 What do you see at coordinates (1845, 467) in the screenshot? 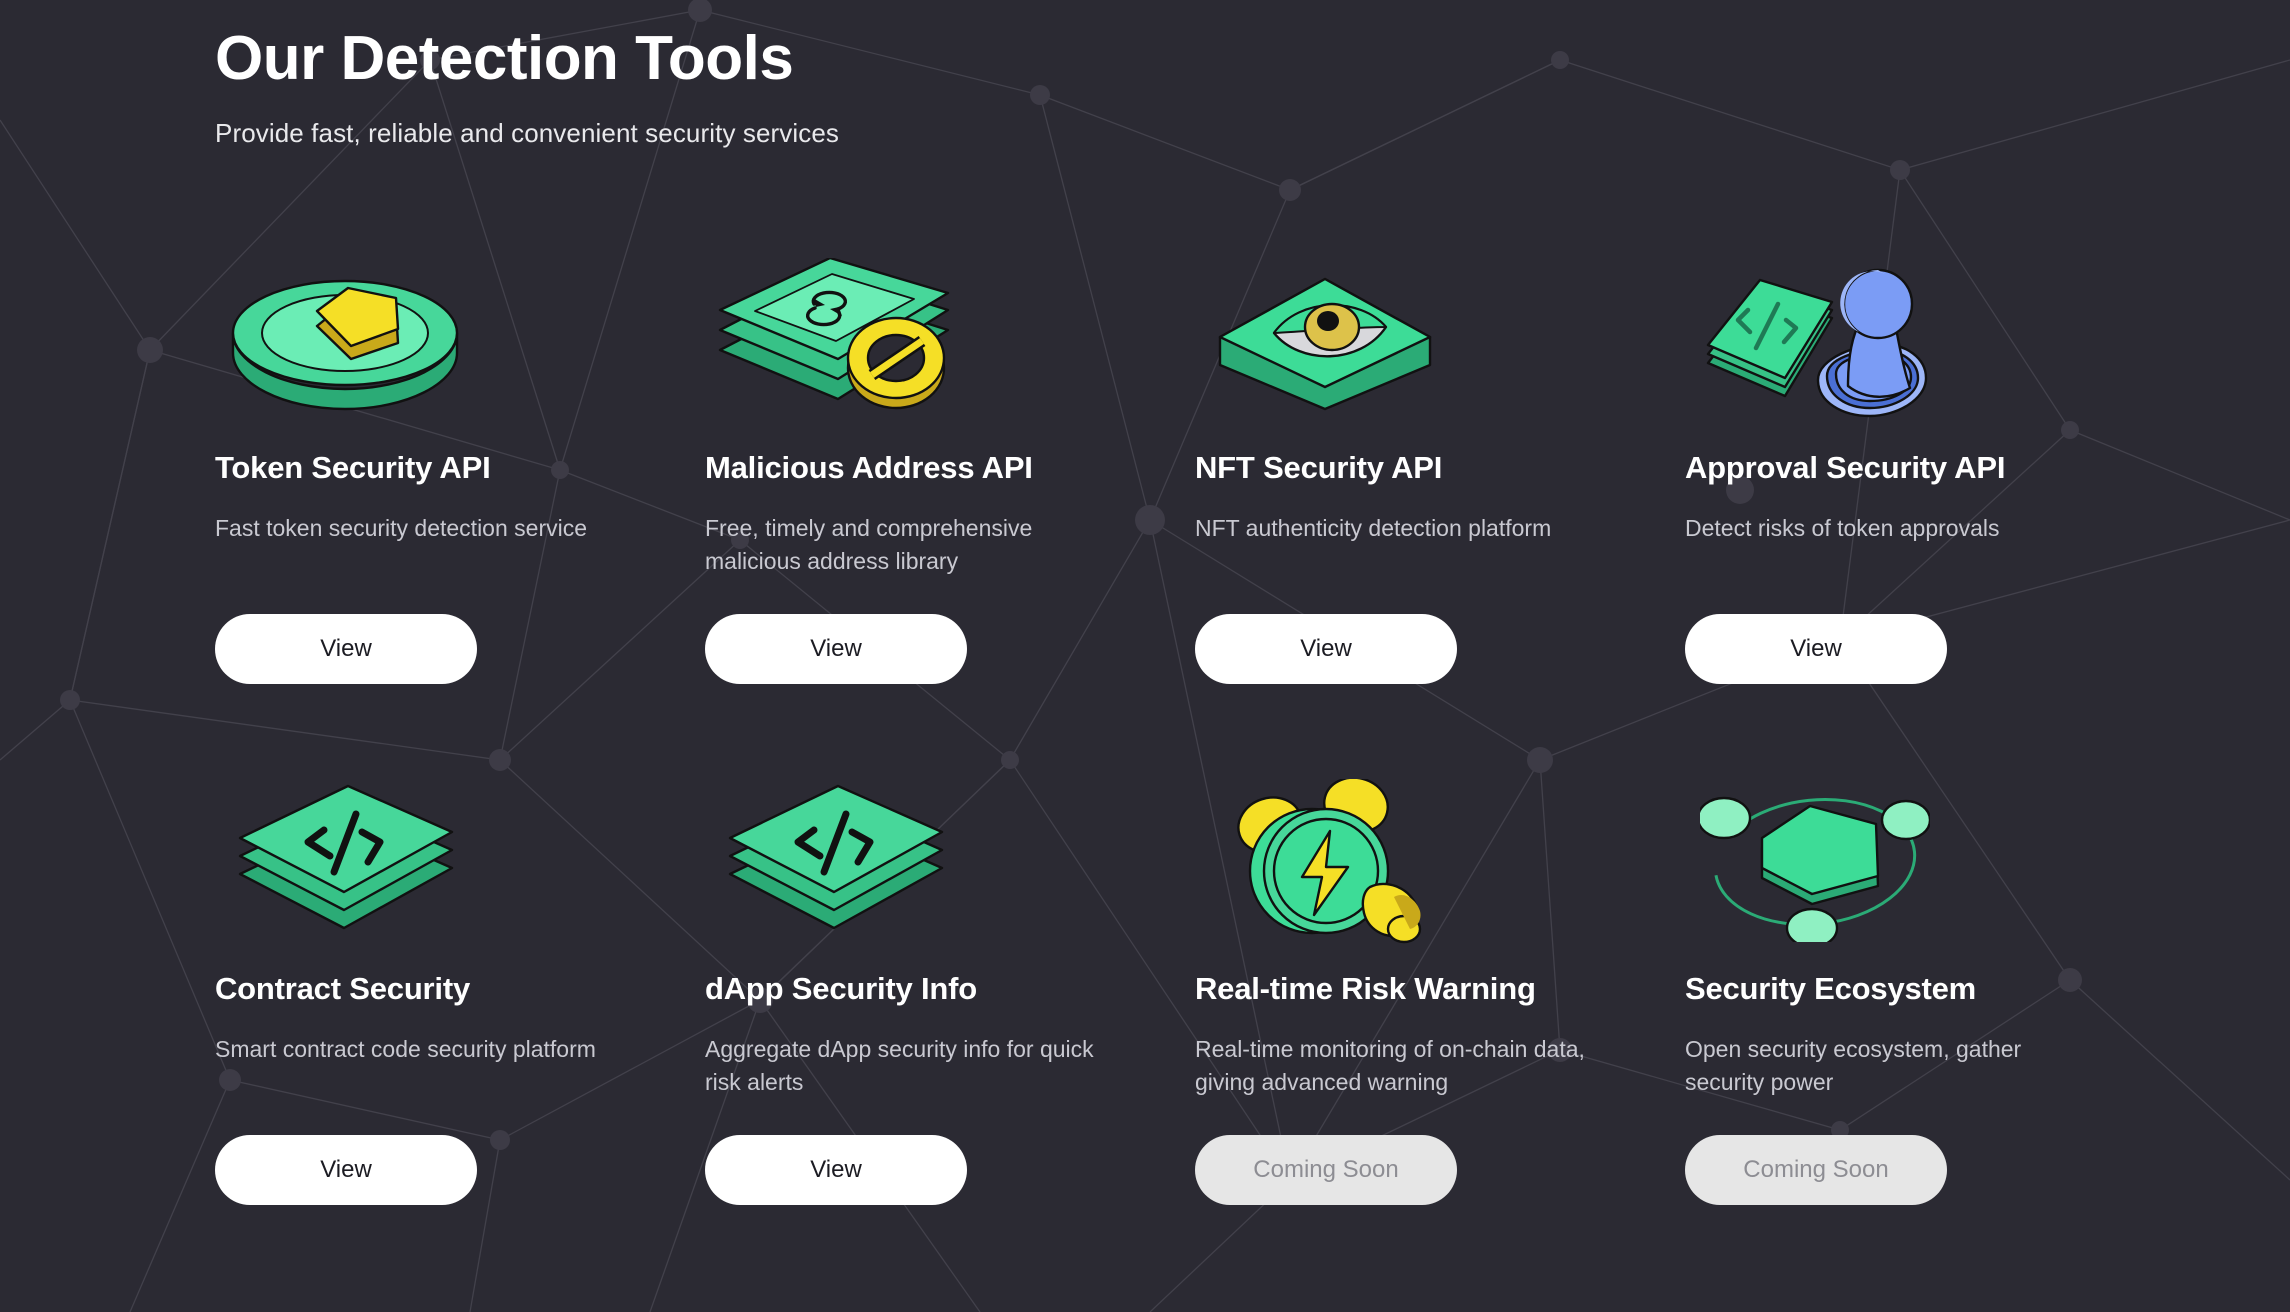
I see `tool-title: Approval Security API` at bounding box center [1845, 467].